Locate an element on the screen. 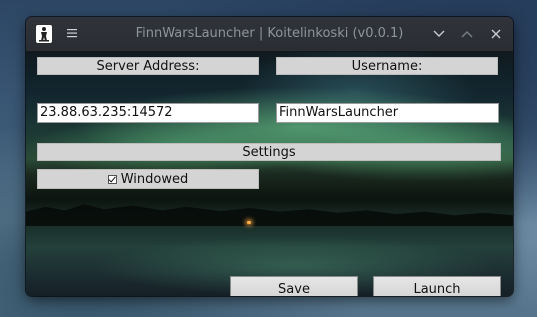 The height and width of the screenshot is (317, 537). settings-header: Settings is located at coordinates (269, 152).